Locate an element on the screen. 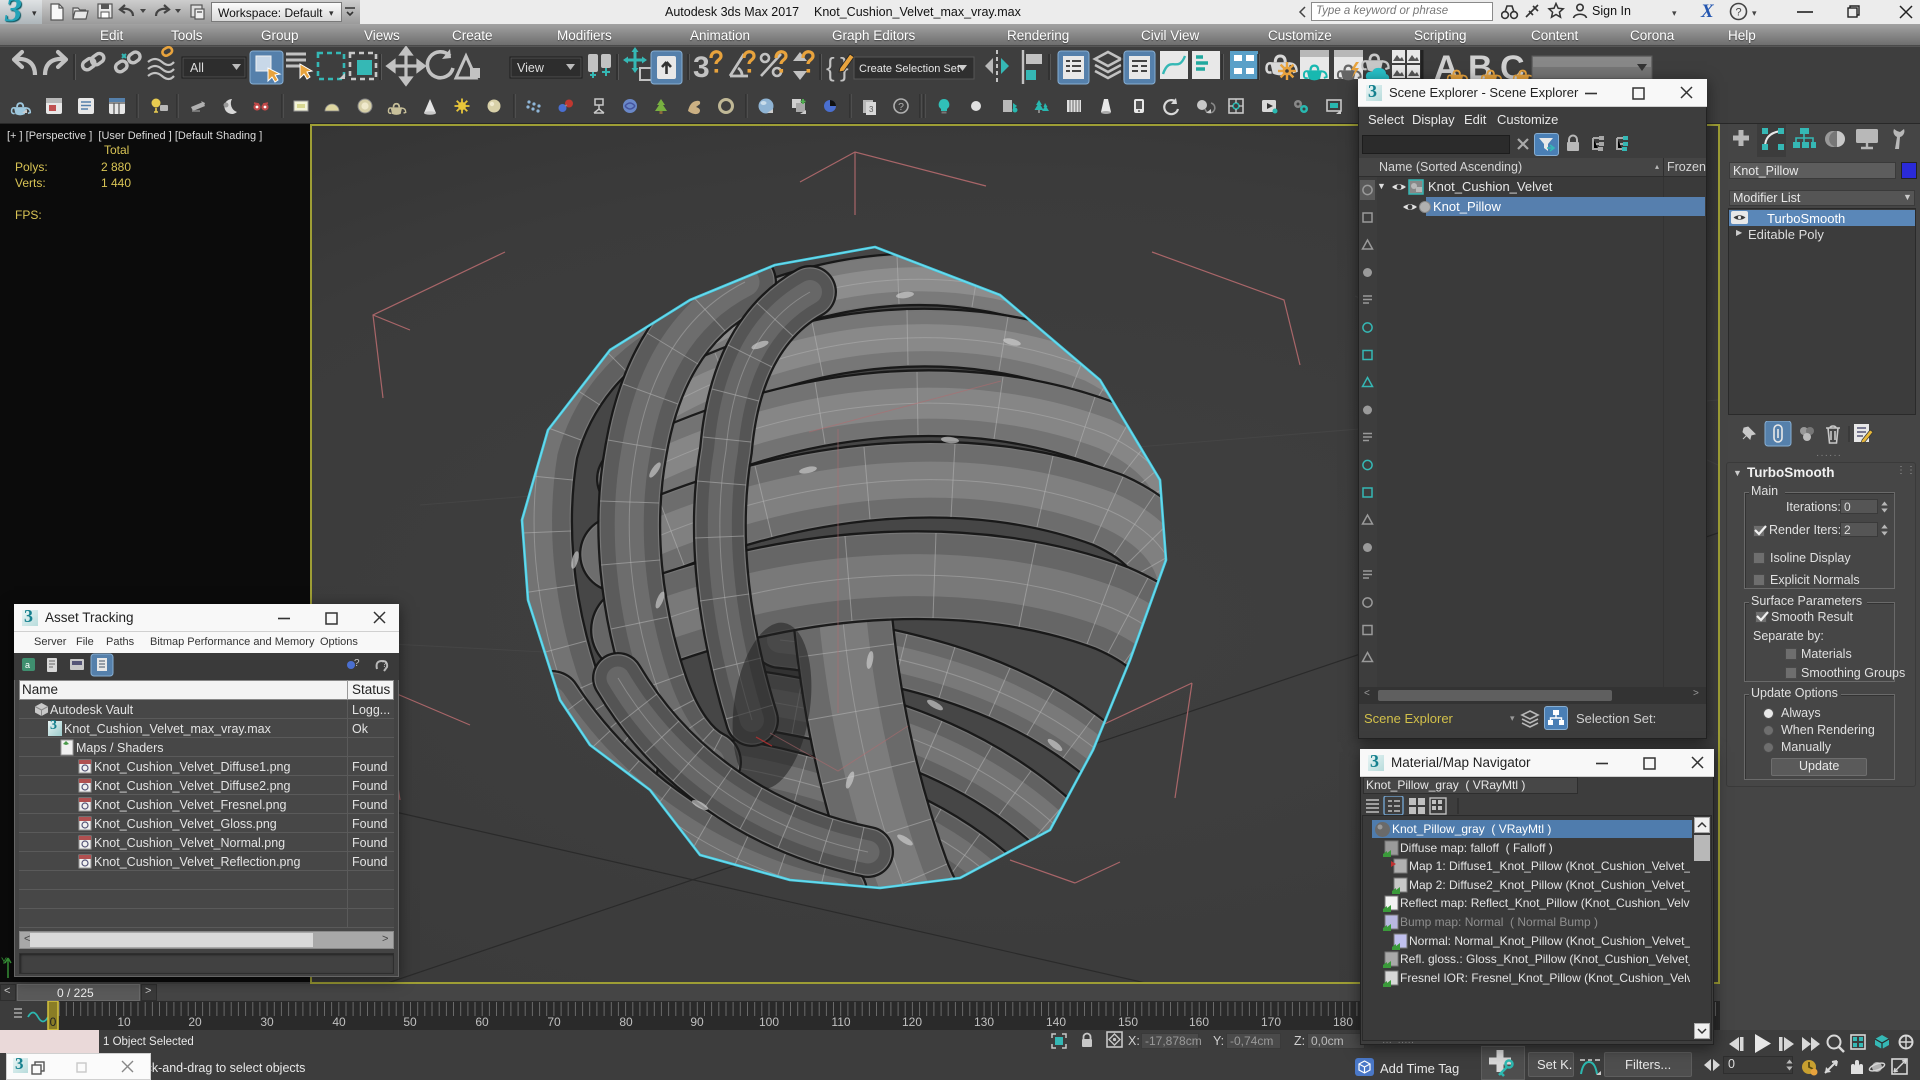 This screenshot has width=1920, height=1080. svg-text: 150 is located at coordinates (1128, 1022).